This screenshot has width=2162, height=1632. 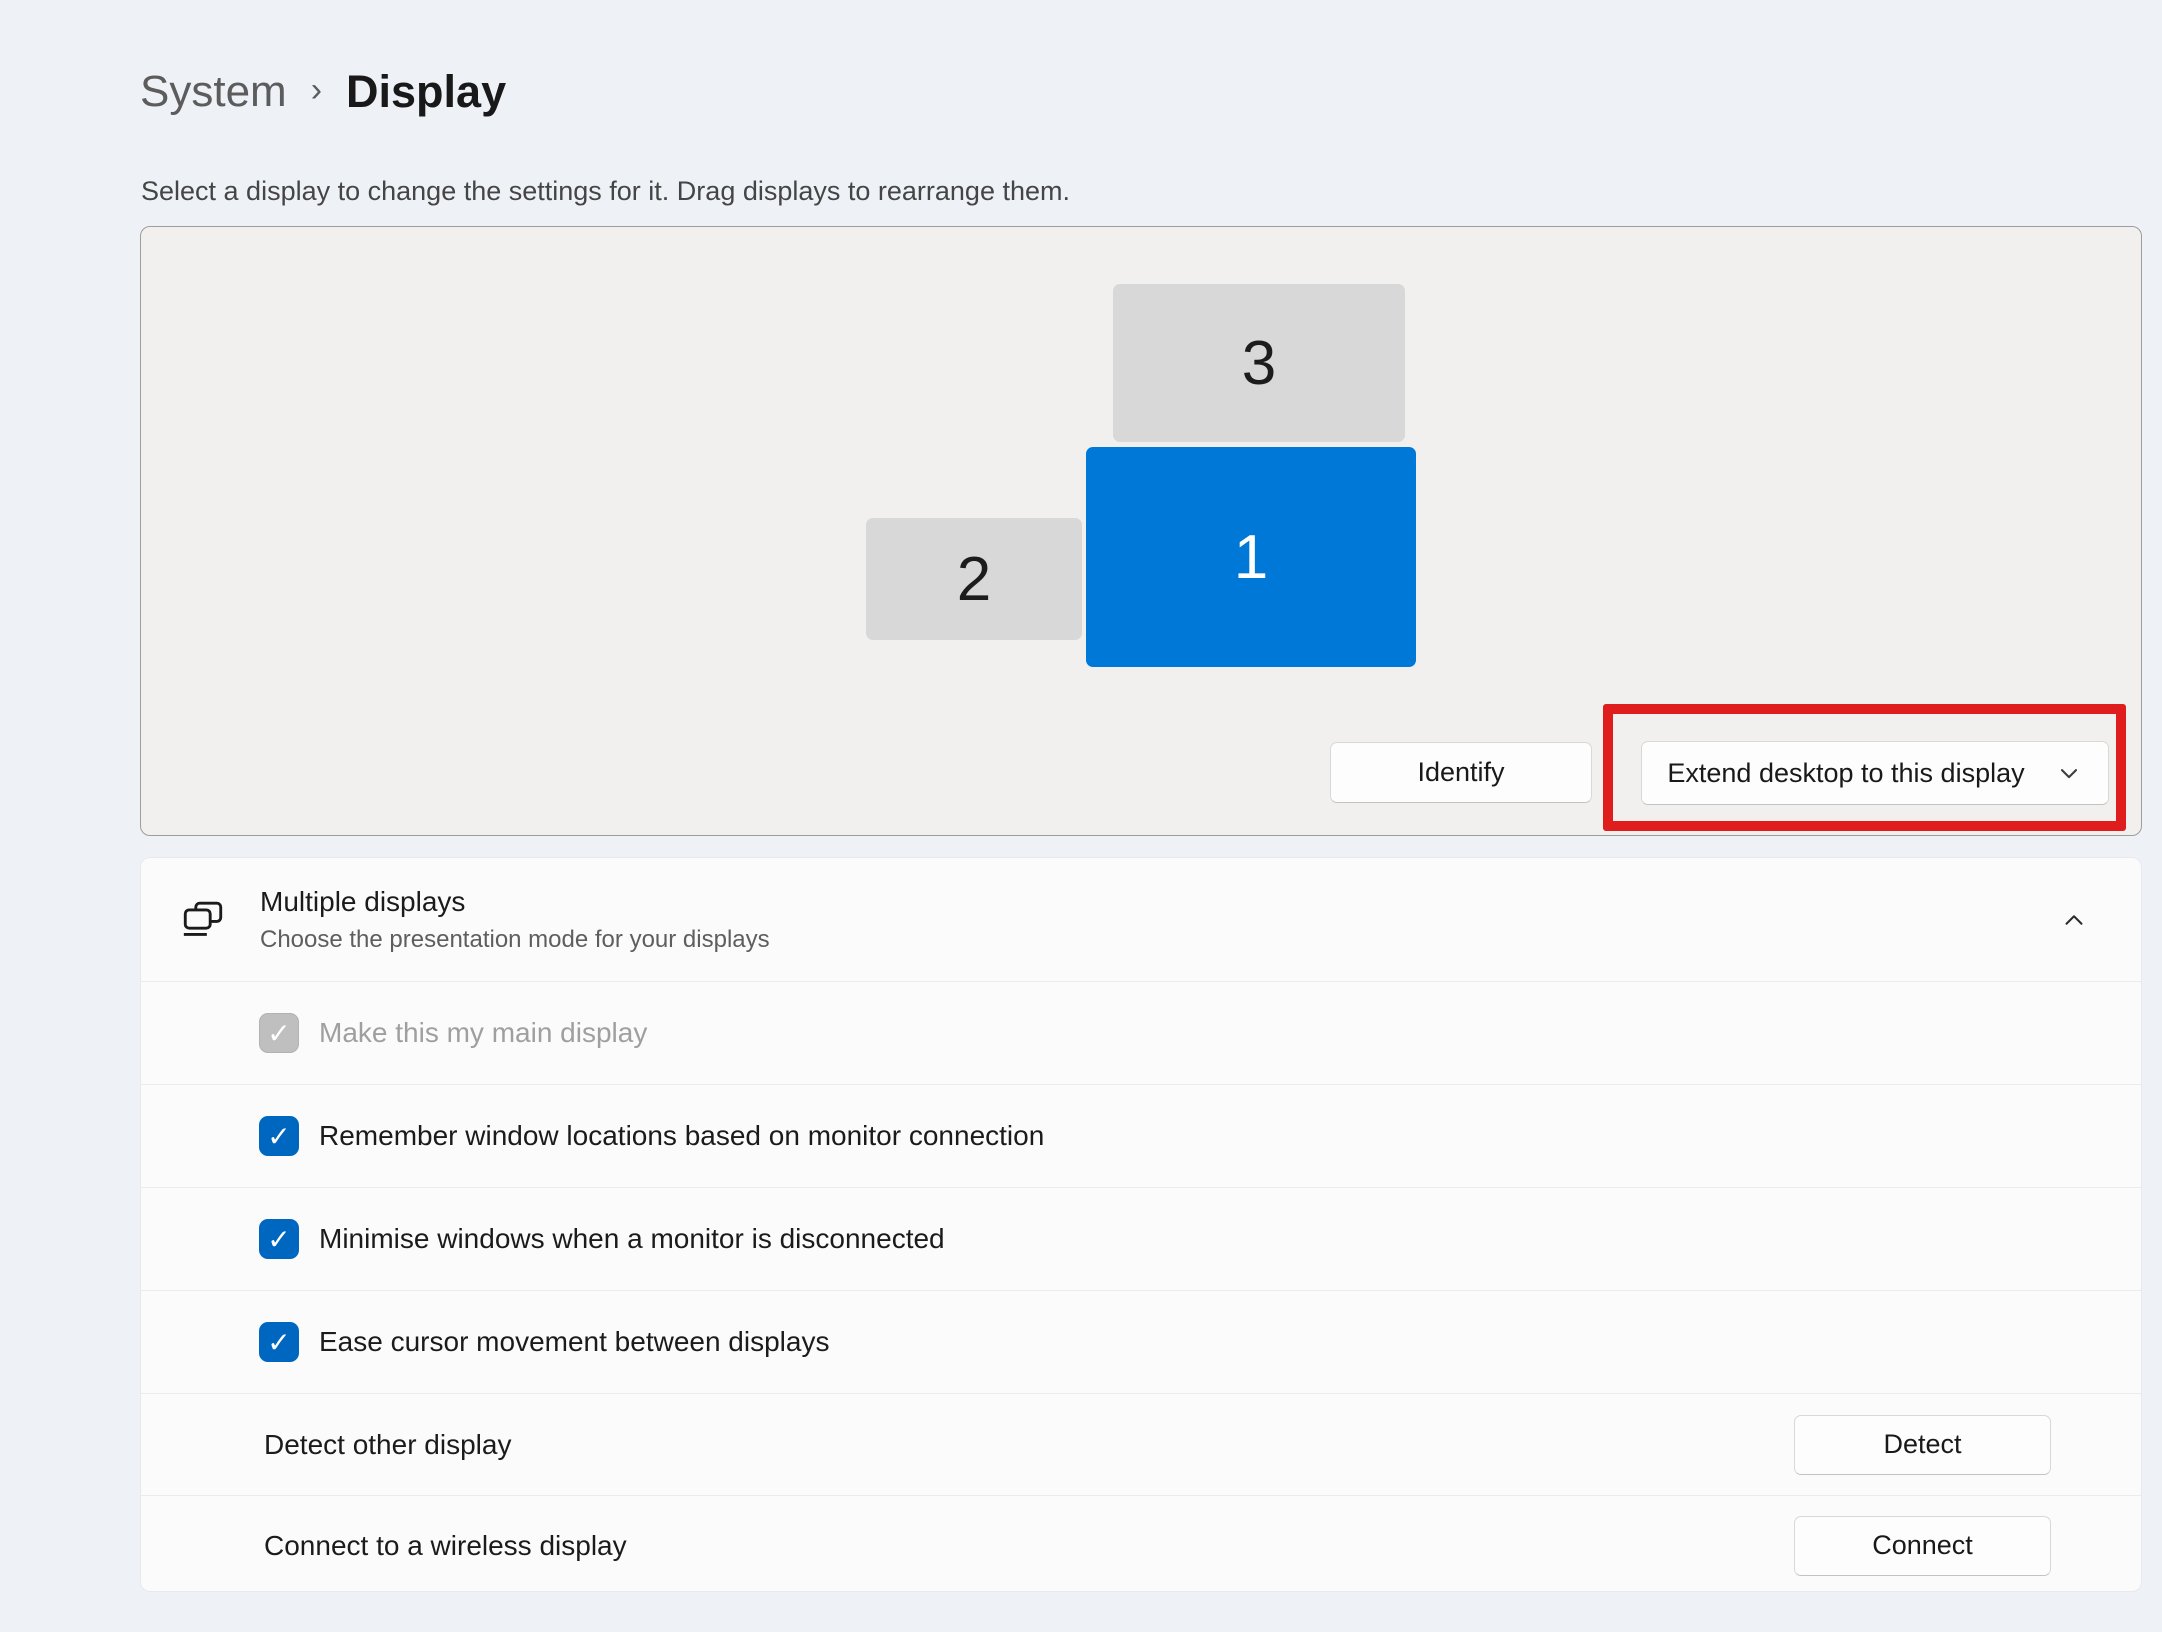 What do you see at coordinates (1141, 1543) in the screenshot?
I see `setting-row-wireless-display: Connect to a wireless display Connect` at bounding box center [1141, 1543].